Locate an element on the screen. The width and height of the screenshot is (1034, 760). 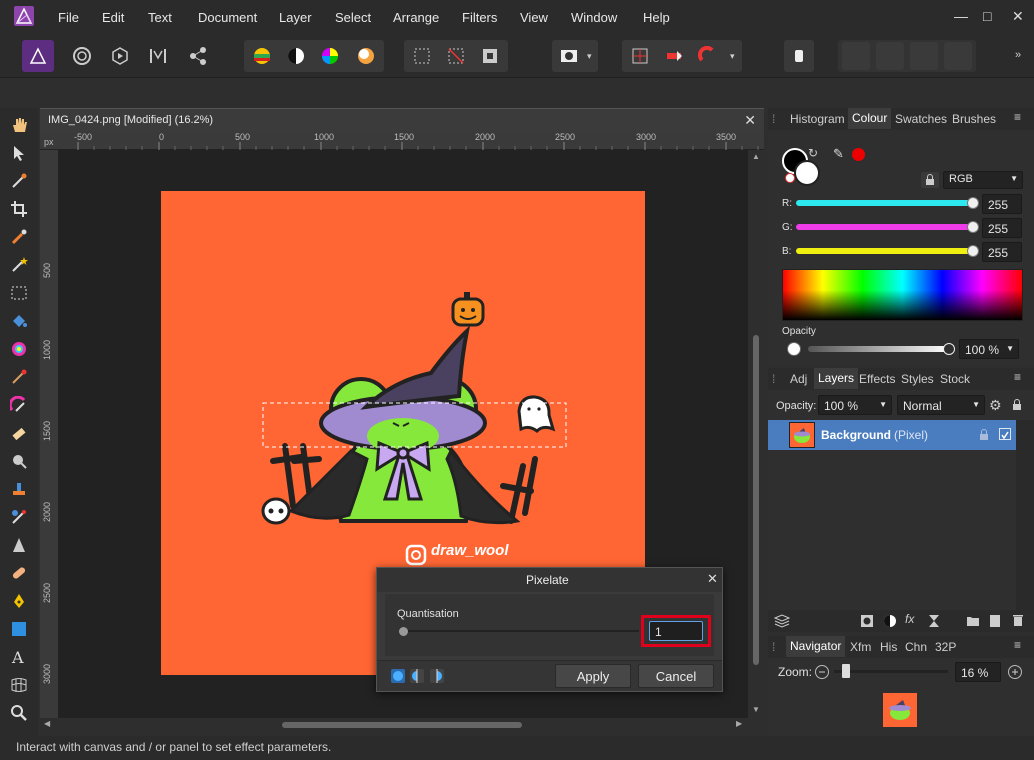
document-tab: IMG_0424.png [Modified] (16.2%) ✕ is located at coordinates (402, 120).